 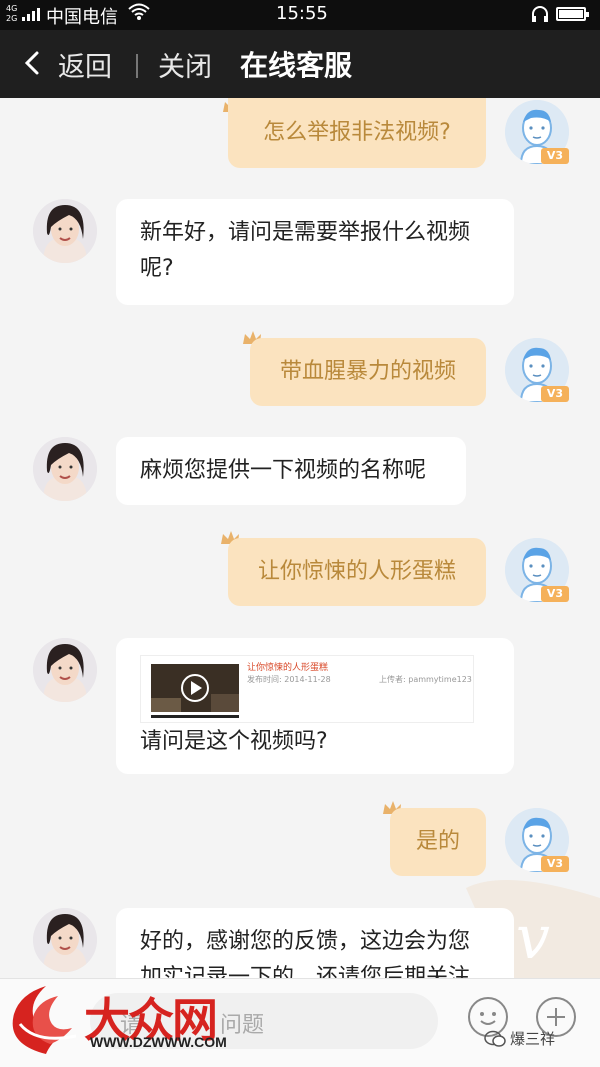 What do you see at coordinates (296, 65) in the screenshot?
I see `page-title: 在线客服` at bounding box center [296, 65].